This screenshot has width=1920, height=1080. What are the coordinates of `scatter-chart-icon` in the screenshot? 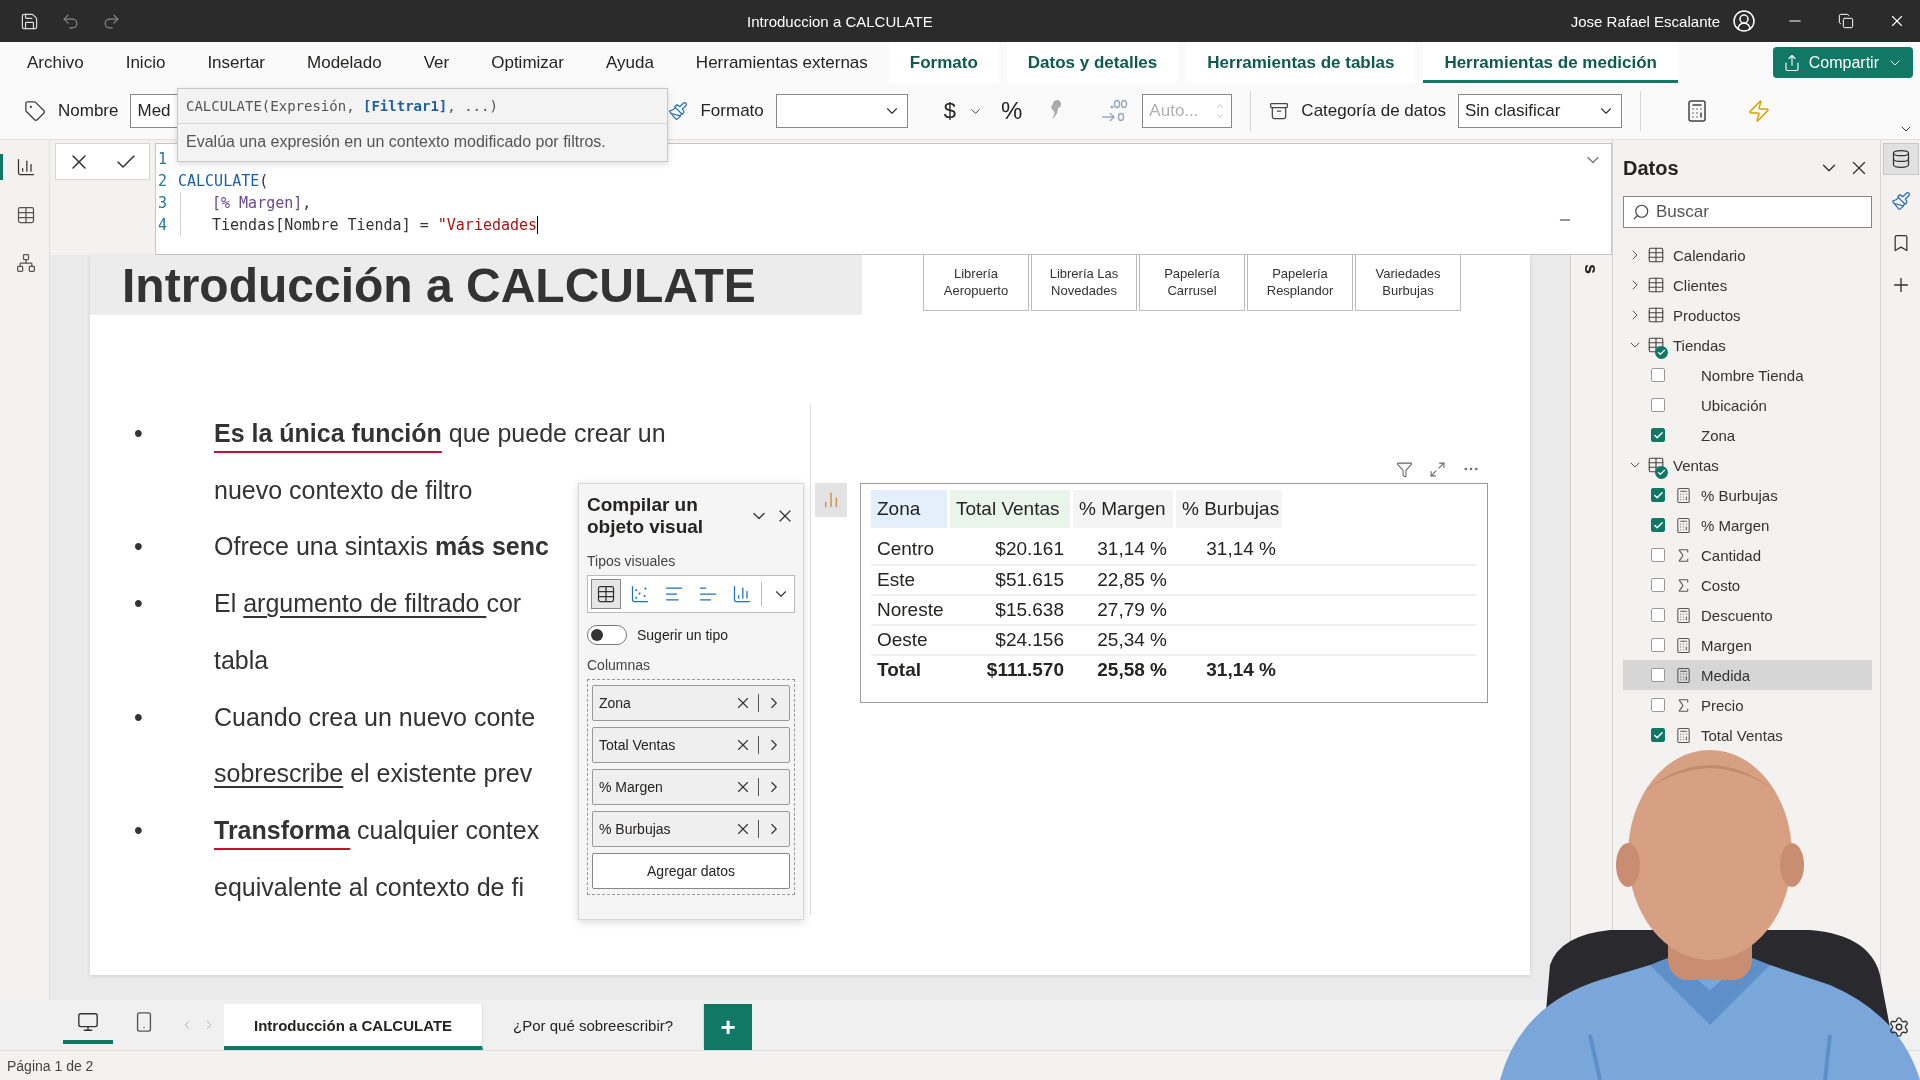 It's located at (640, 593).